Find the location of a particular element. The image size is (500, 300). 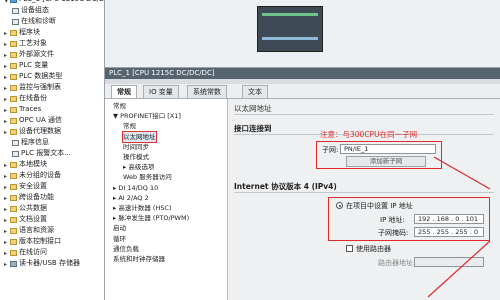

tree-item: ▸ 文档设置 is located at coordinates (25, 219).